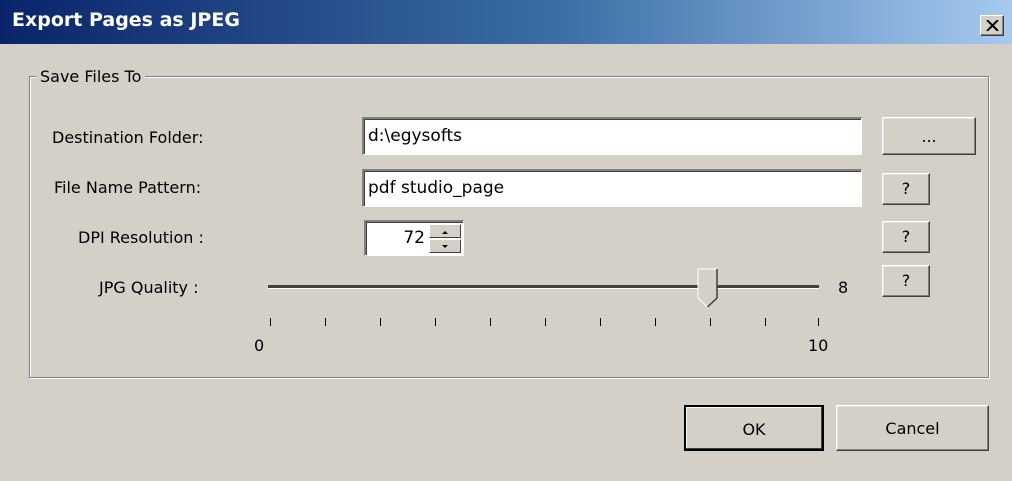 This screenshot has height=481, width=1012. I want to click on cancel-button: Cancel, so click(912, 428).